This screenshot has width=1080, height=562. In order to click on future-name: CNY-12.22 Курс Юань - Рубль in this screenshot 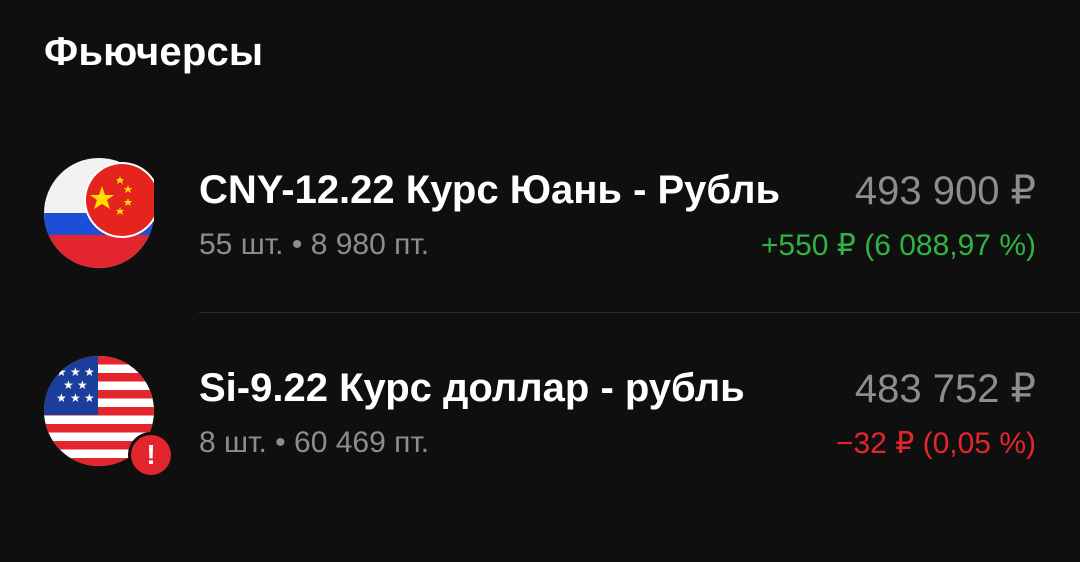, I will do `click(490, 190)`.